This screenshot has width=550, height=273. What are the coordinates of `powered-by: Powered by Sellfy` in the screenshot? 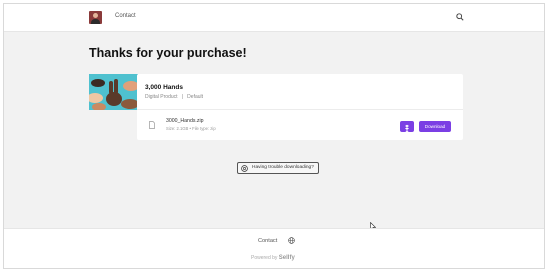 It's located at (273, 258).